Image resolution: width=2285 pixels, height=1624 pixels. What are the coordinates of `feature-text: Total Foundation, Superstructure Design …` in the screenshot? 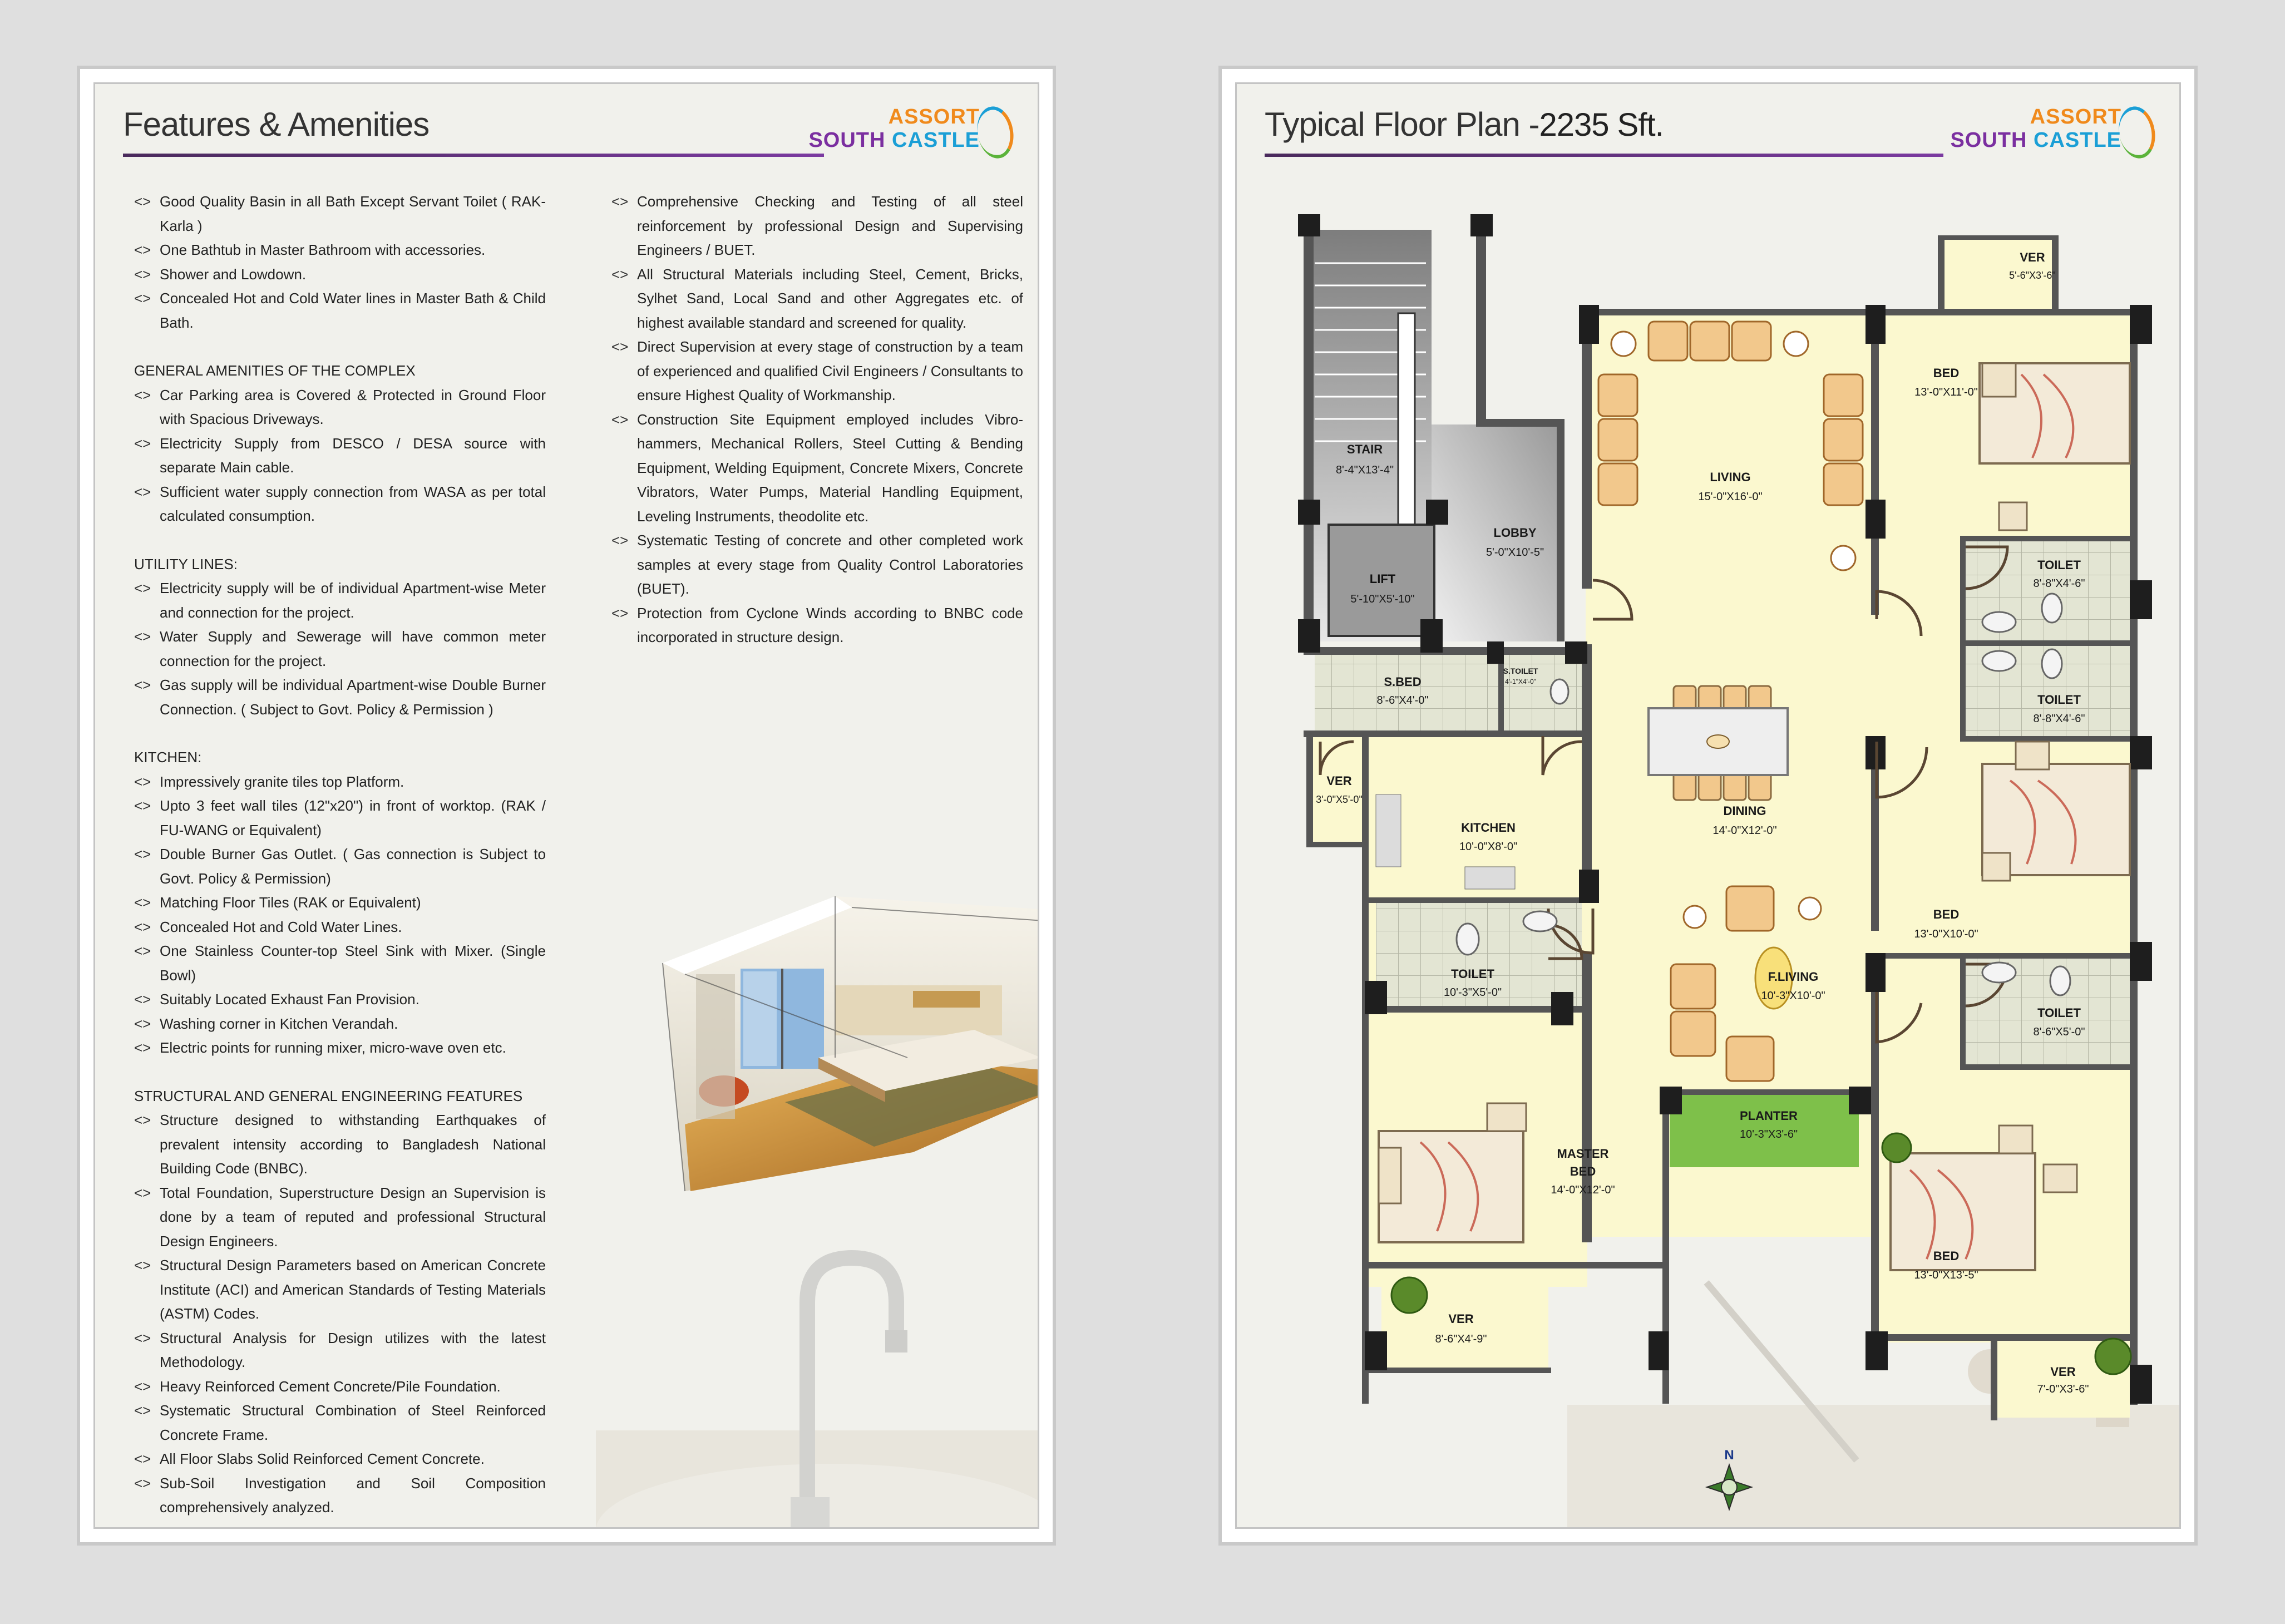 It's located at (353, 1217).